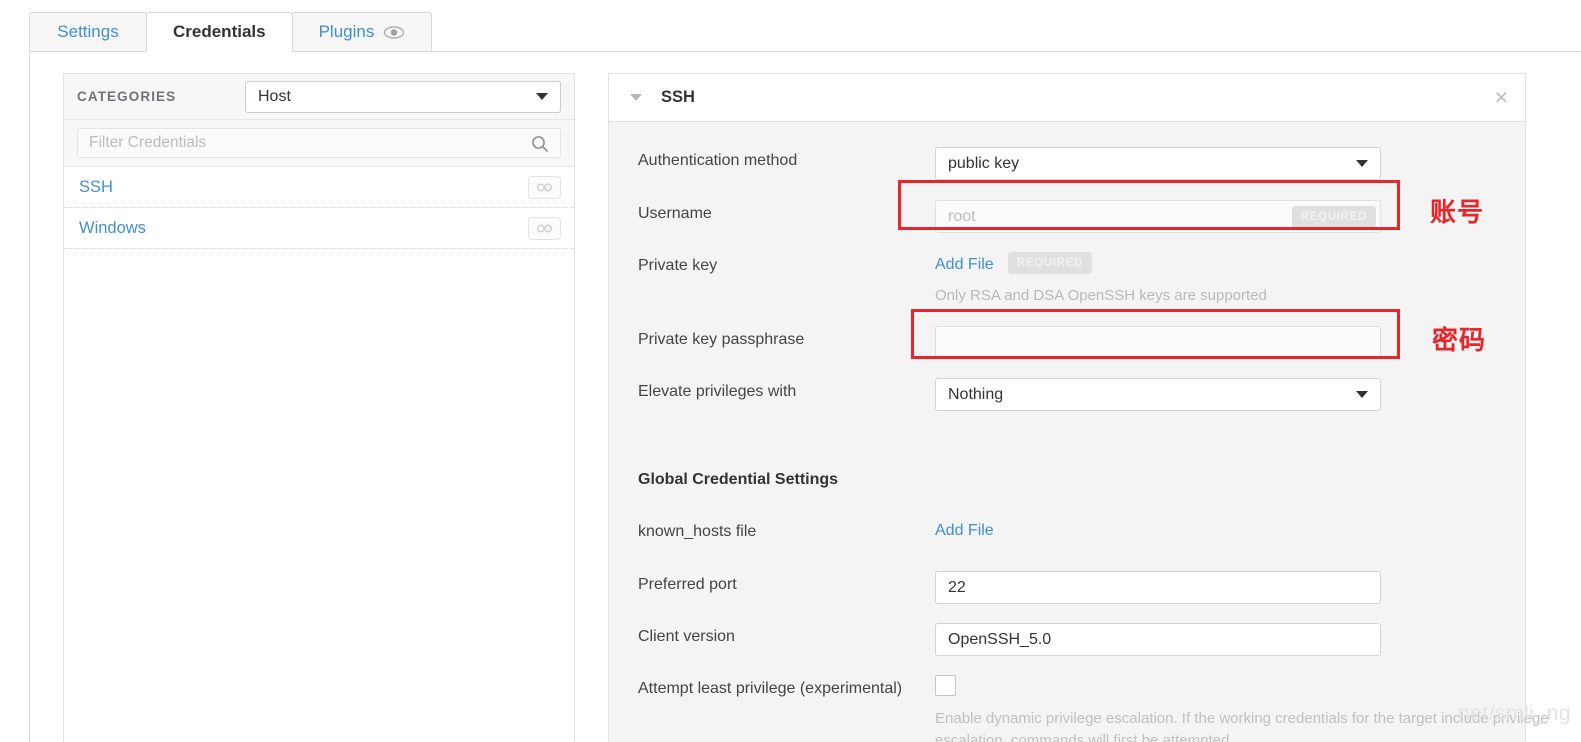  What do you see at coordinates (1457, 212) in the screenshot?
I see `annotation-label-username: 账号` at bounding box center [1457, 212].